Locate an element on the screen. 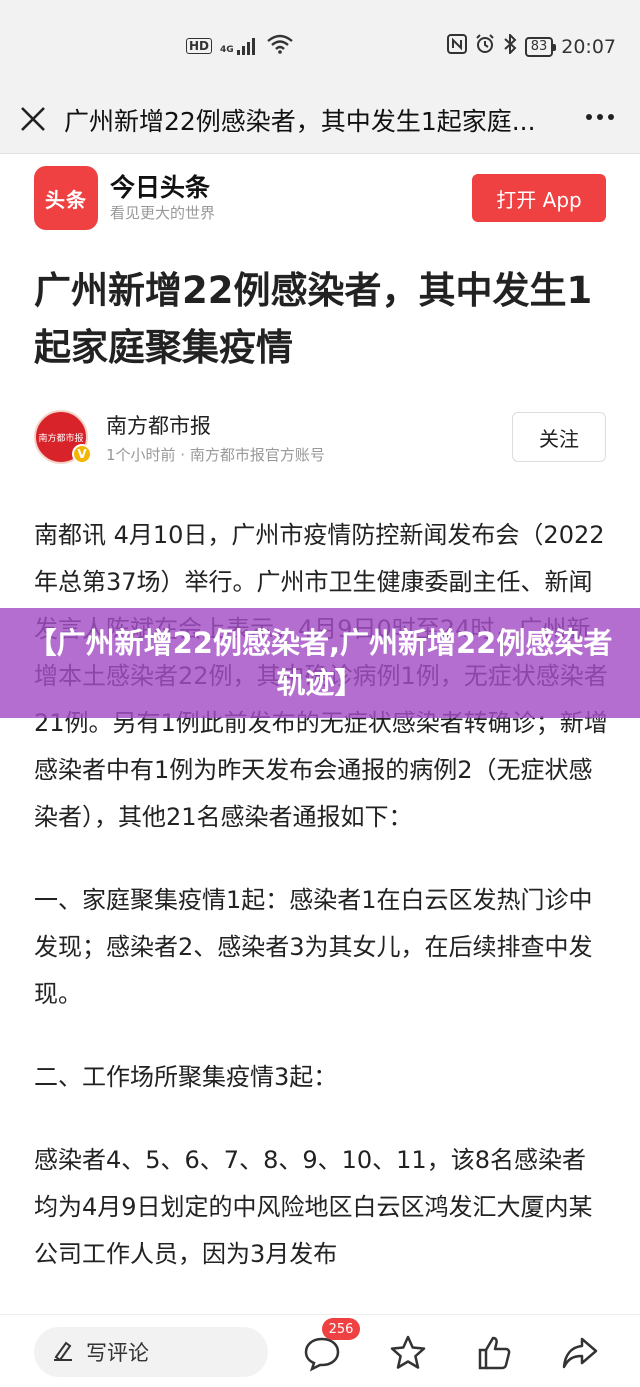 This screenshot has height=1387, width=640. signal-icon: 4G is located at coordinates (239, 46).